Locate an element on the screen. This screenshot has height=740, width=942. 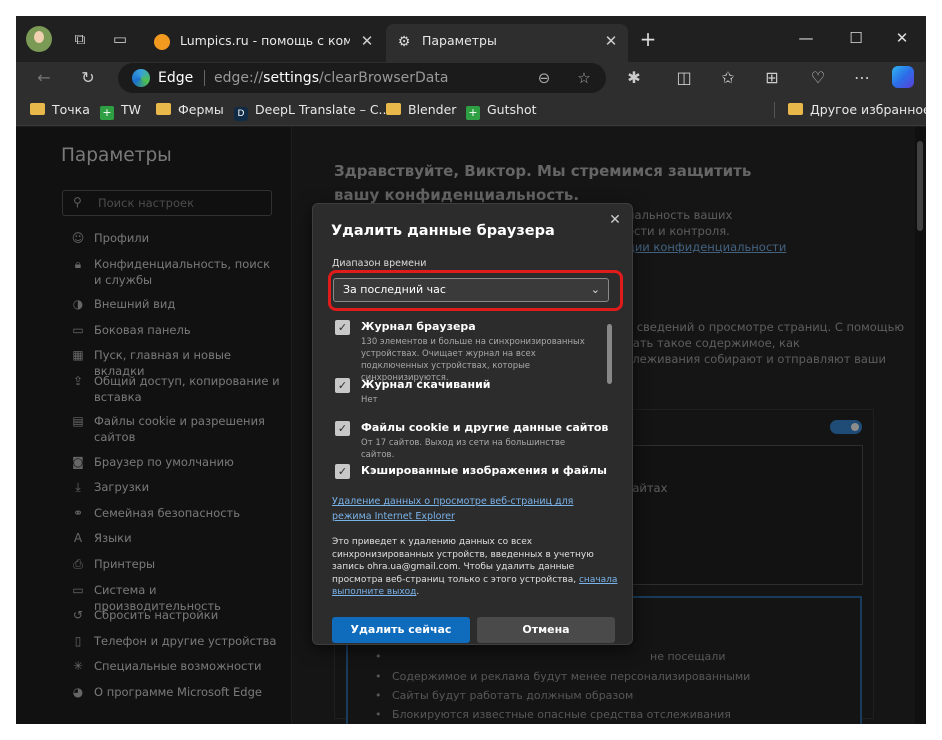
new-tab-button: + is located at coordinates (648, 40).